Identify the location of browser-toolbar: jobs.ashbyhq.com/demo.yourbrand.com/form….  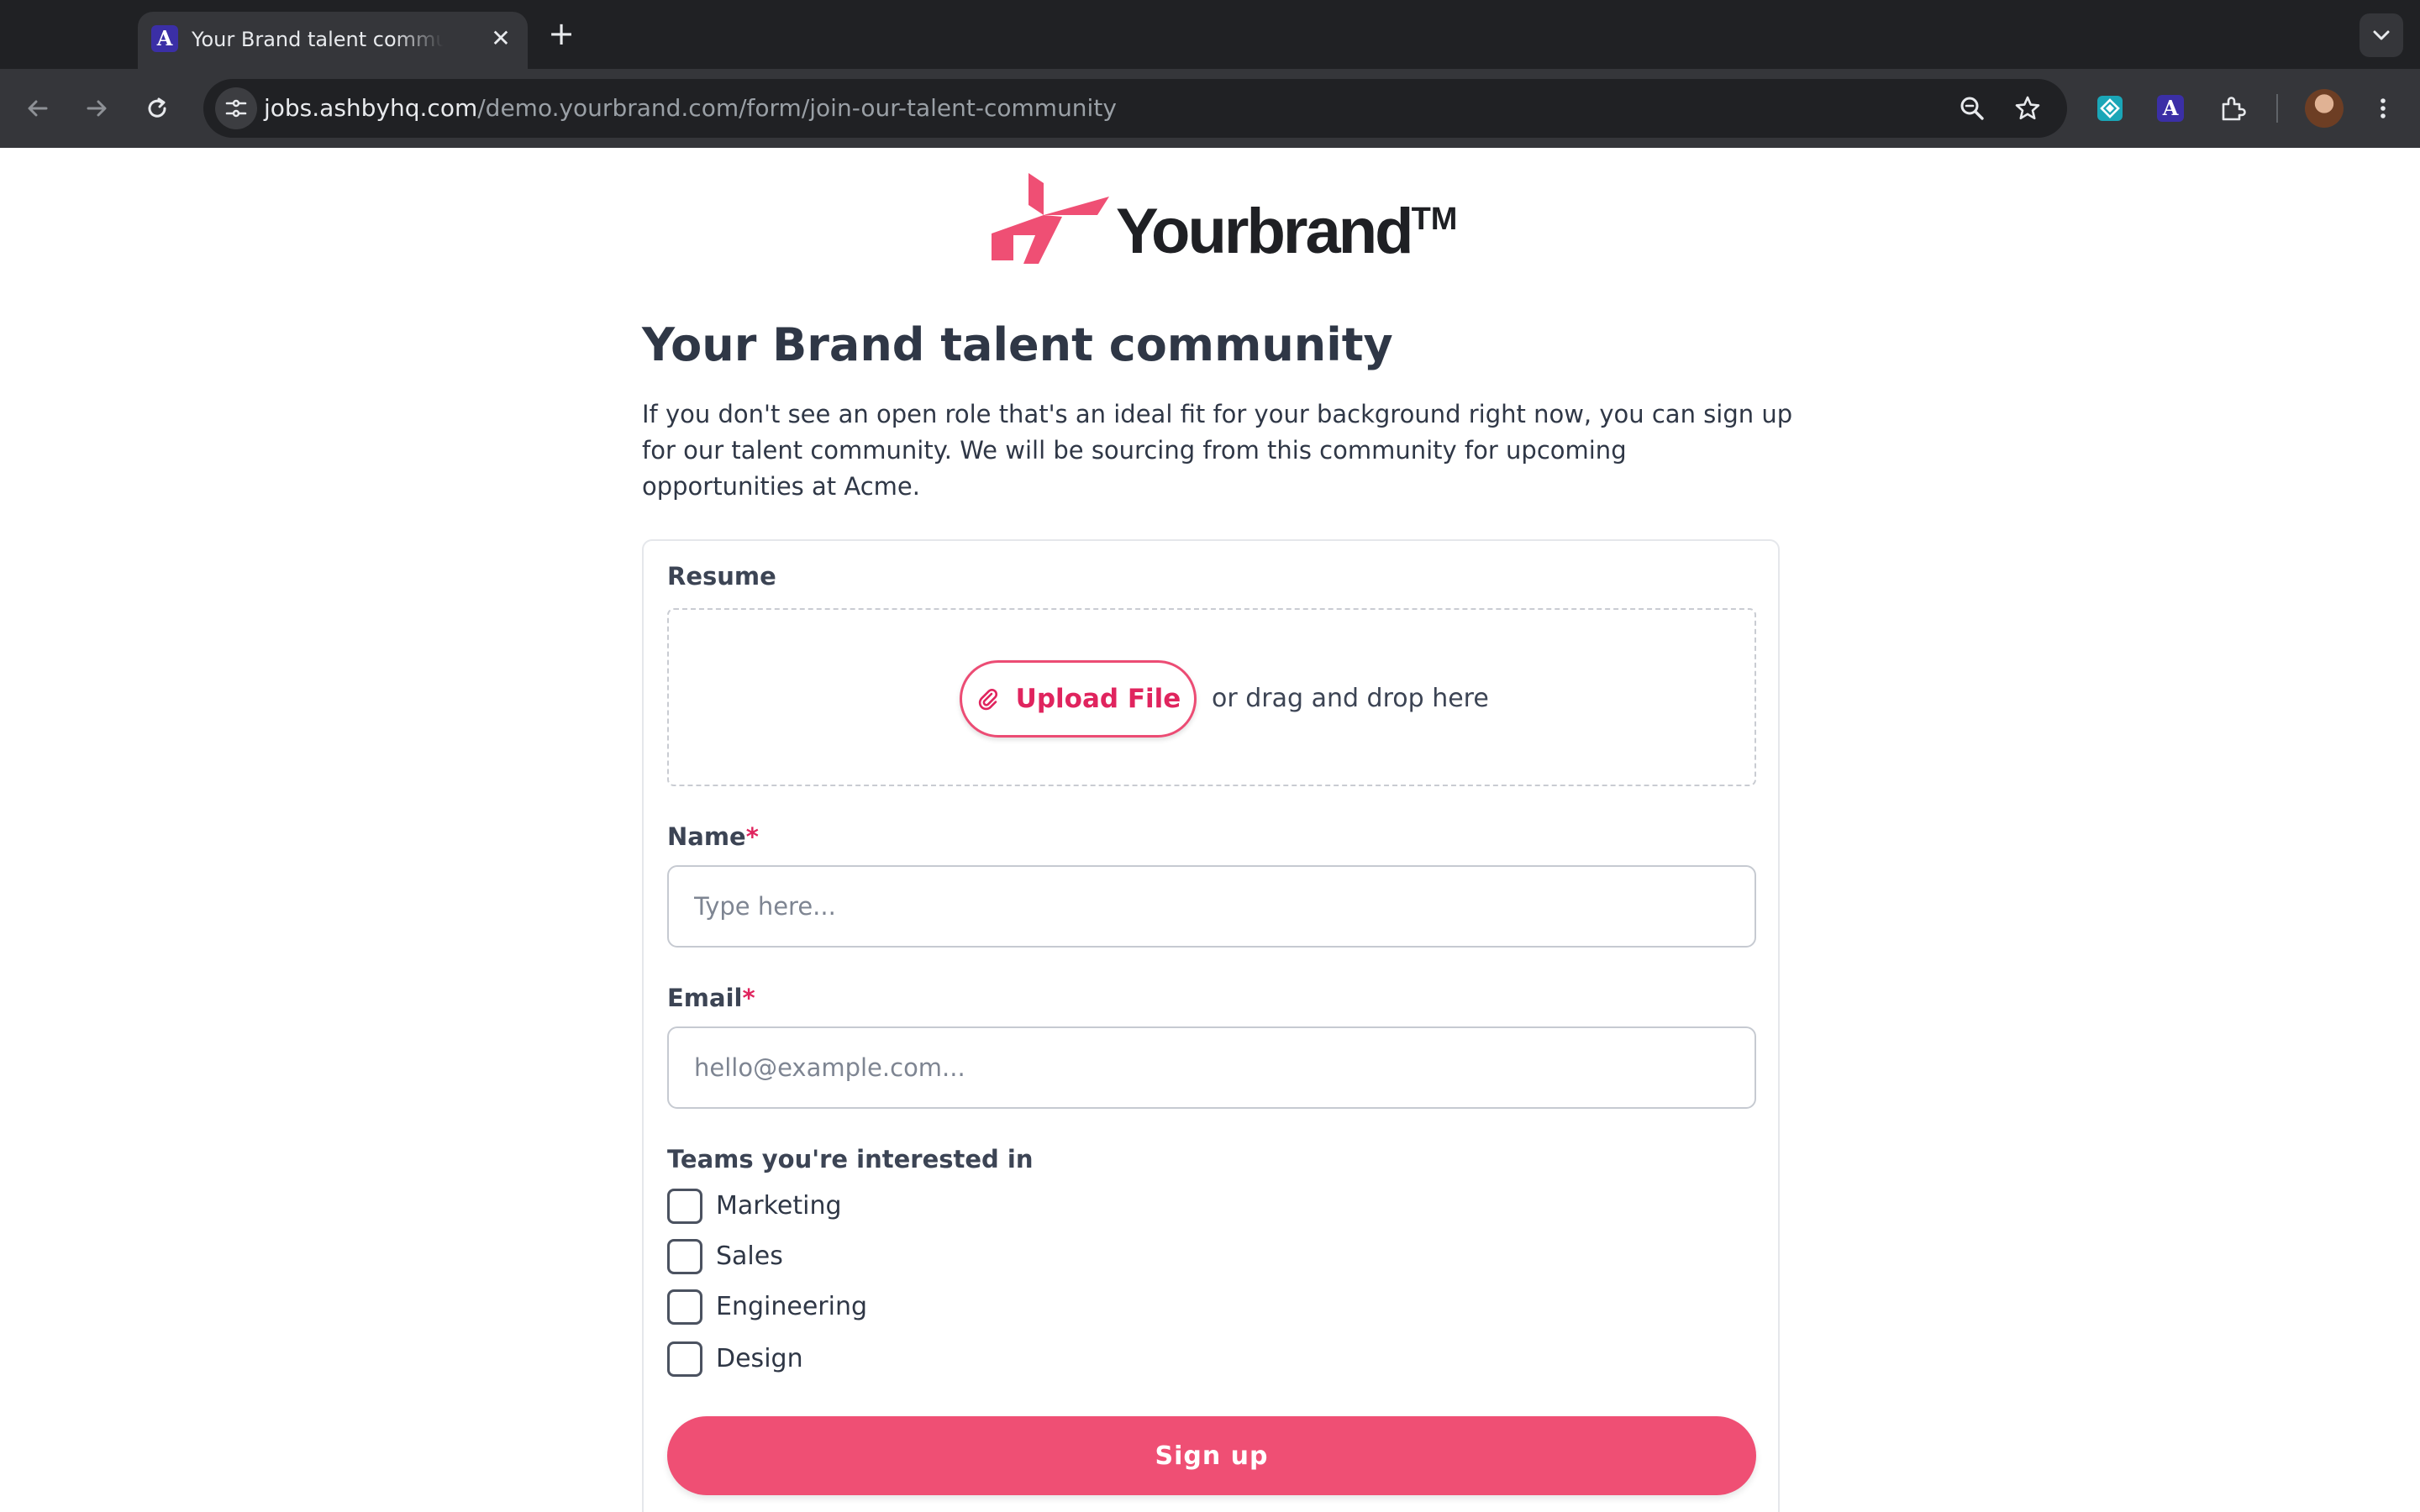
(1210, 108).